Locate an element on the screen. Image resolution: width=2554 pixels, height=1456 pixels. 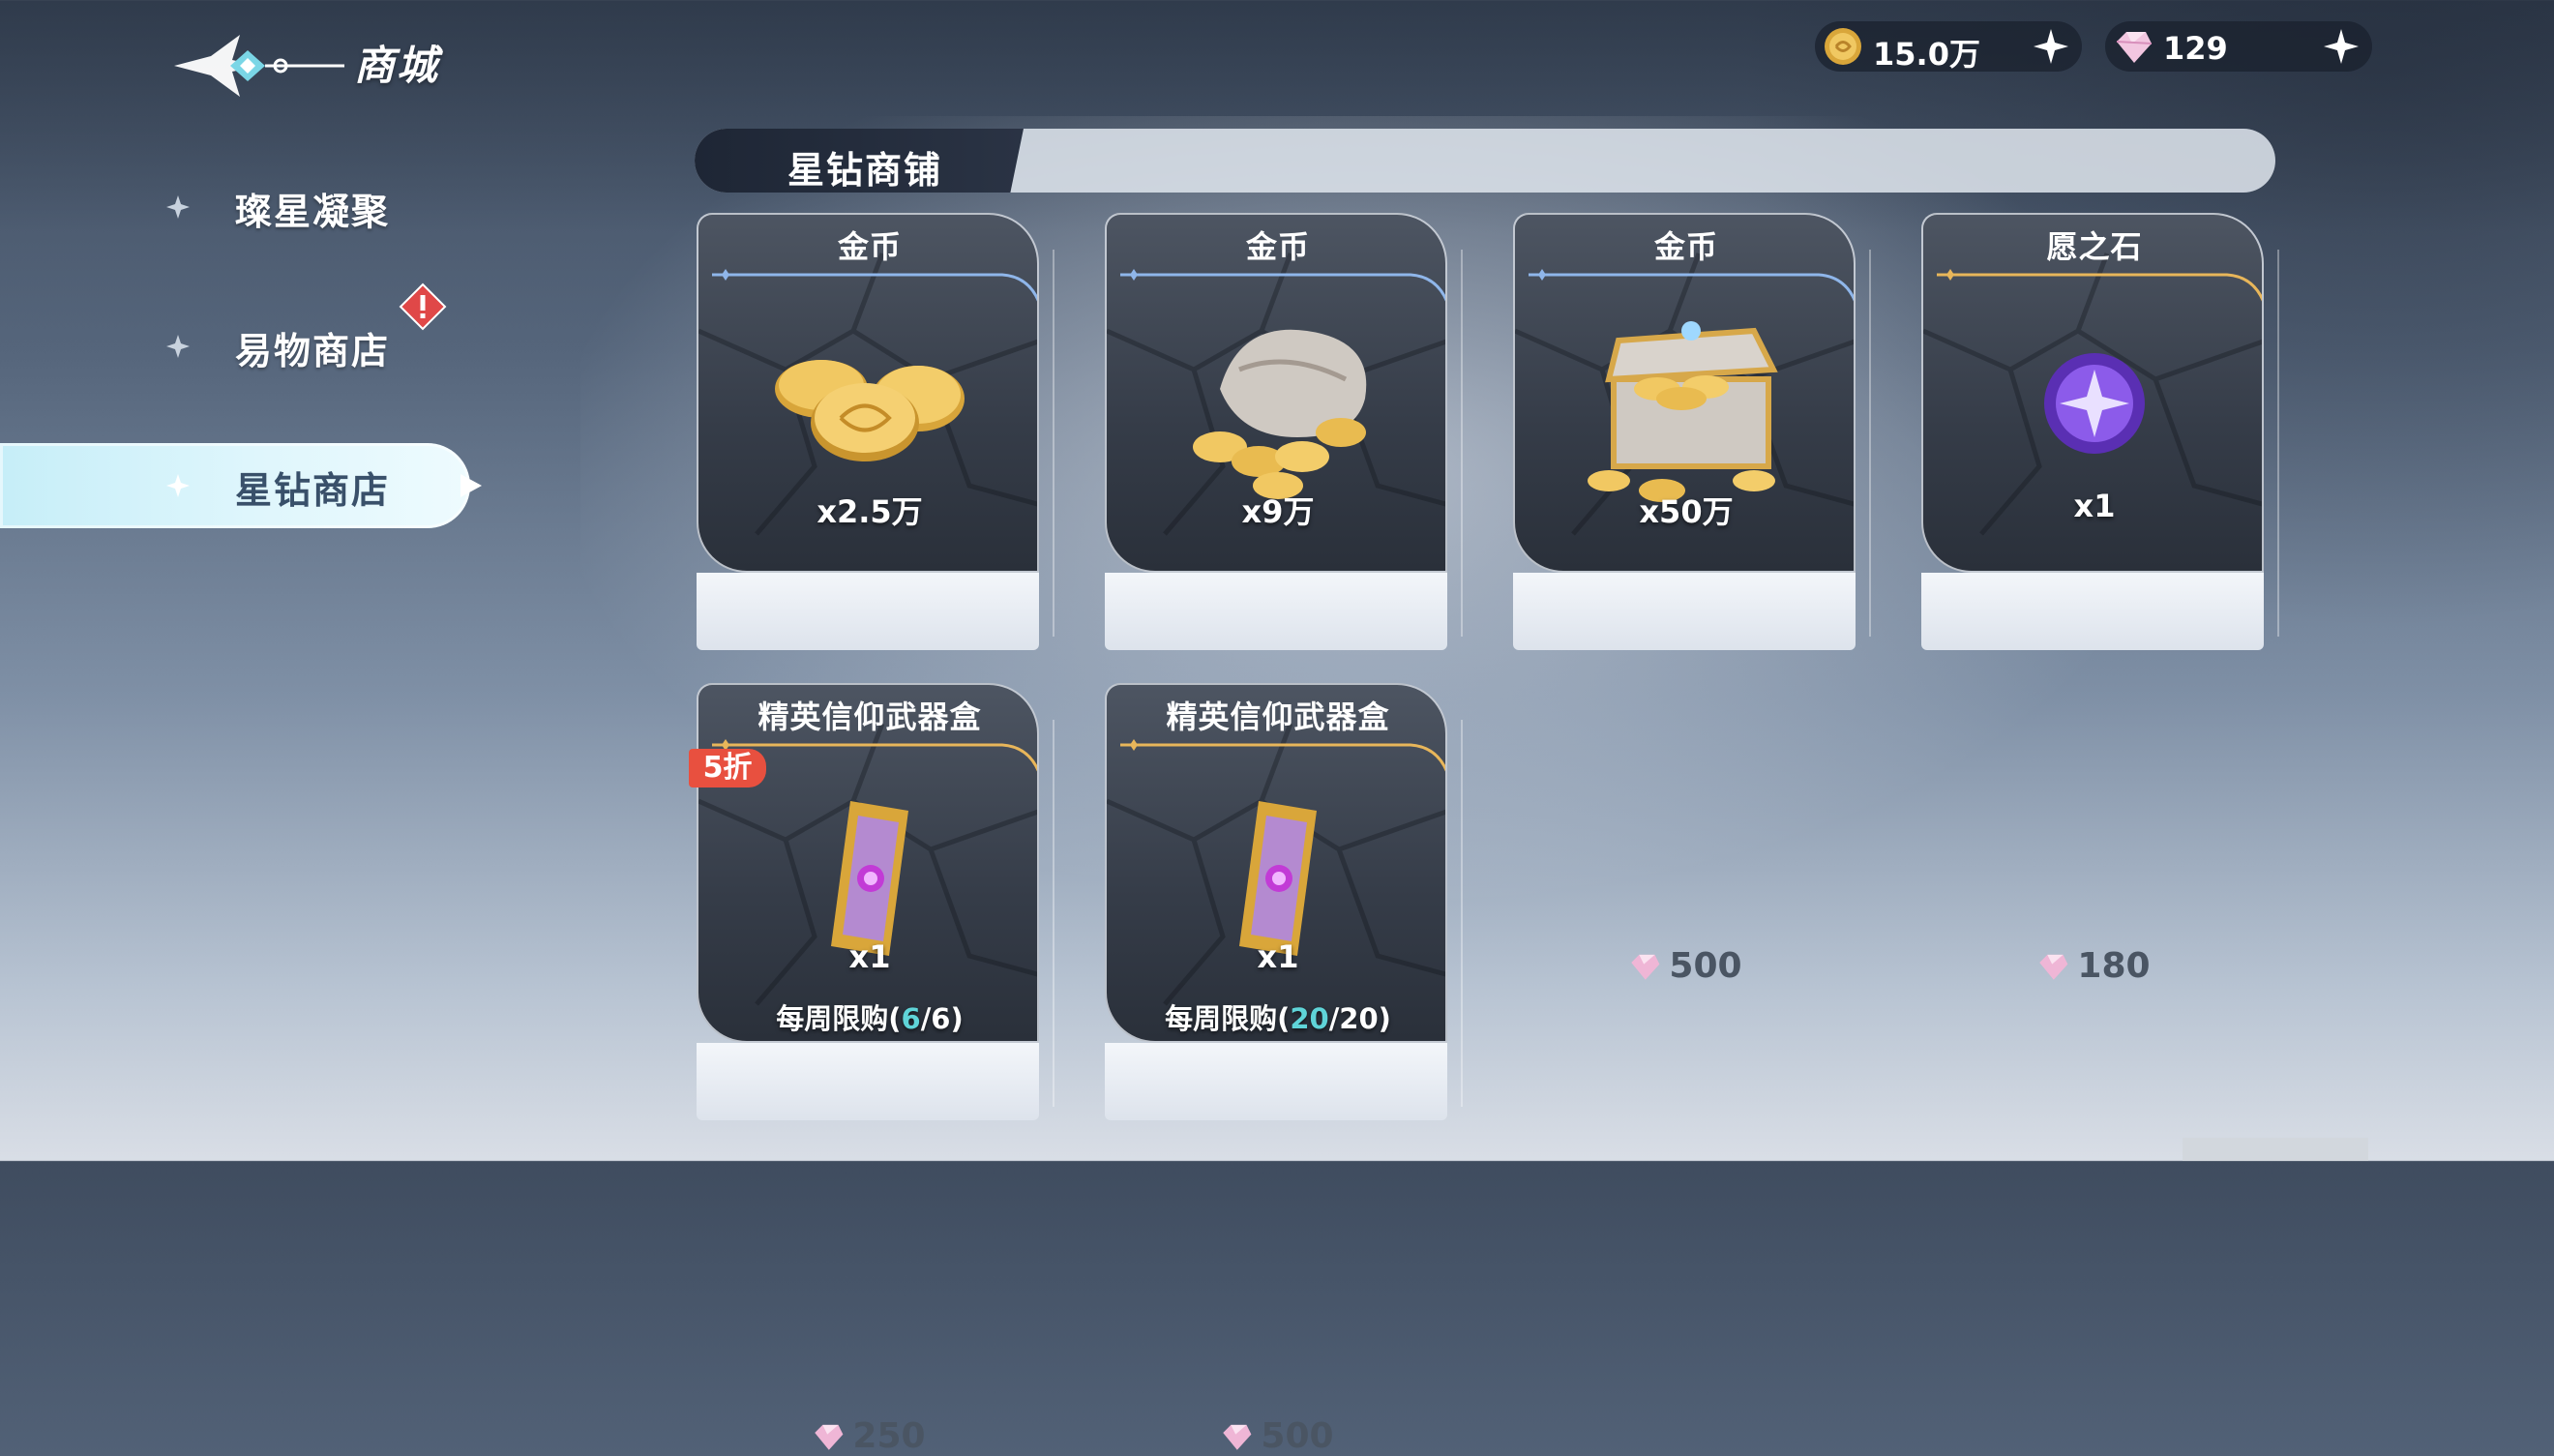
add-diamond-button is located at coordinates (2341, 47).